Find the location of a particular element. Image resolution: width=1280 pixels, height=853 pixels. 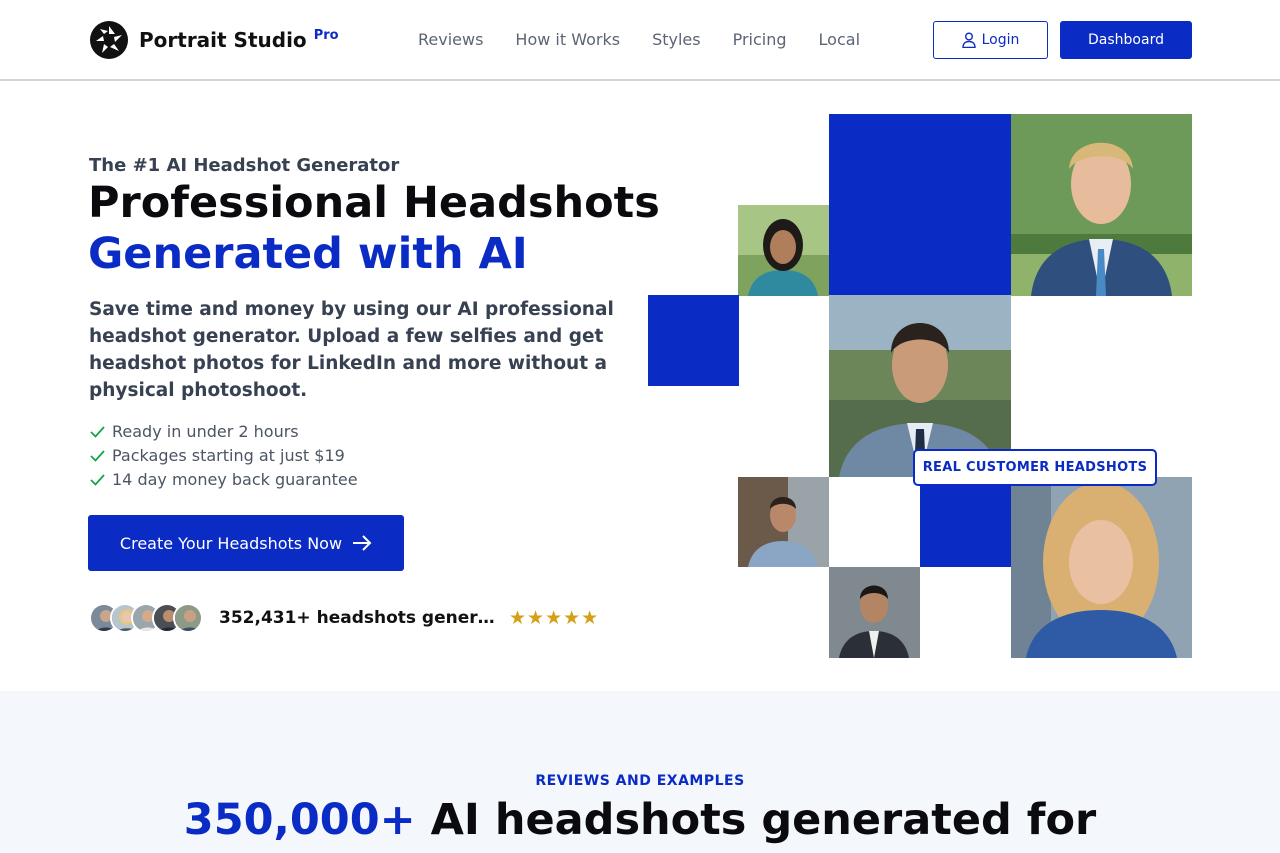

reviews-title: 350,000+ AI headshots generated for is located at coordinates (640, 820).